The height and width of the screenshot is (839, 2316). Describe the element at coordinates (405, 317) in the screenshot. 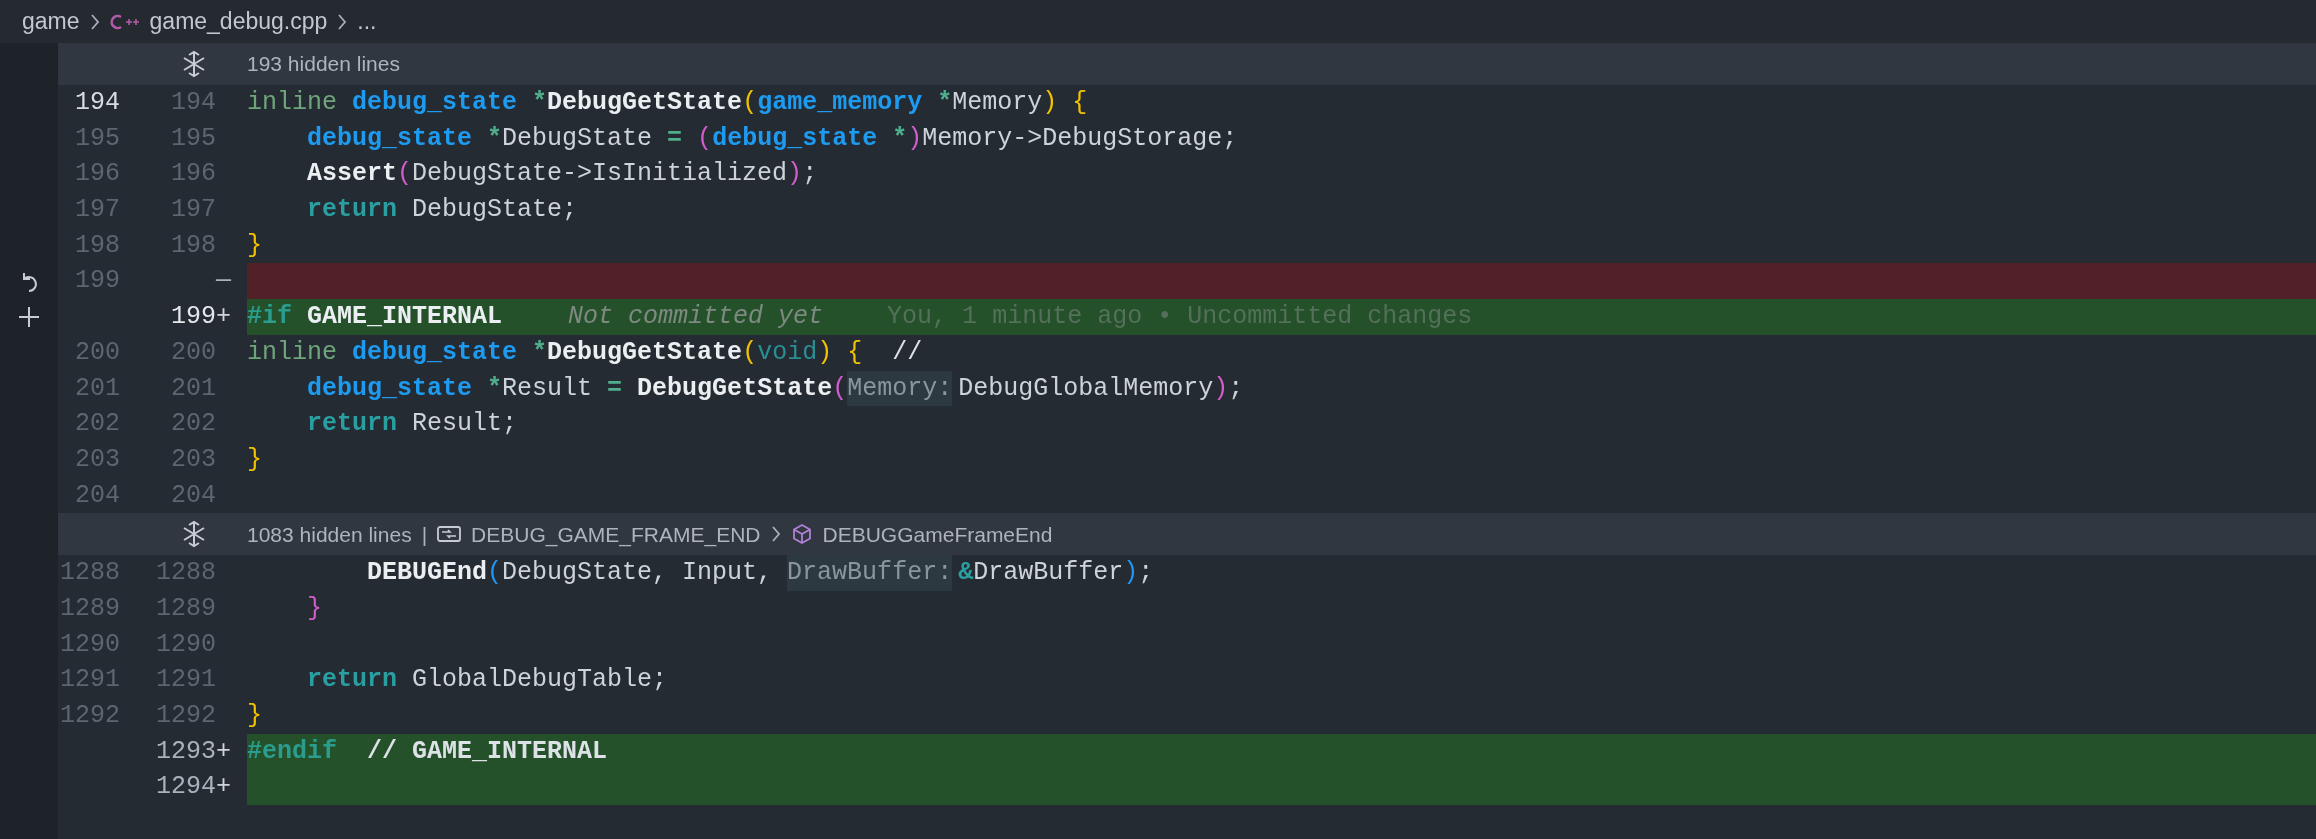

I see `code-token: GAME_INTERNAL` at that location.